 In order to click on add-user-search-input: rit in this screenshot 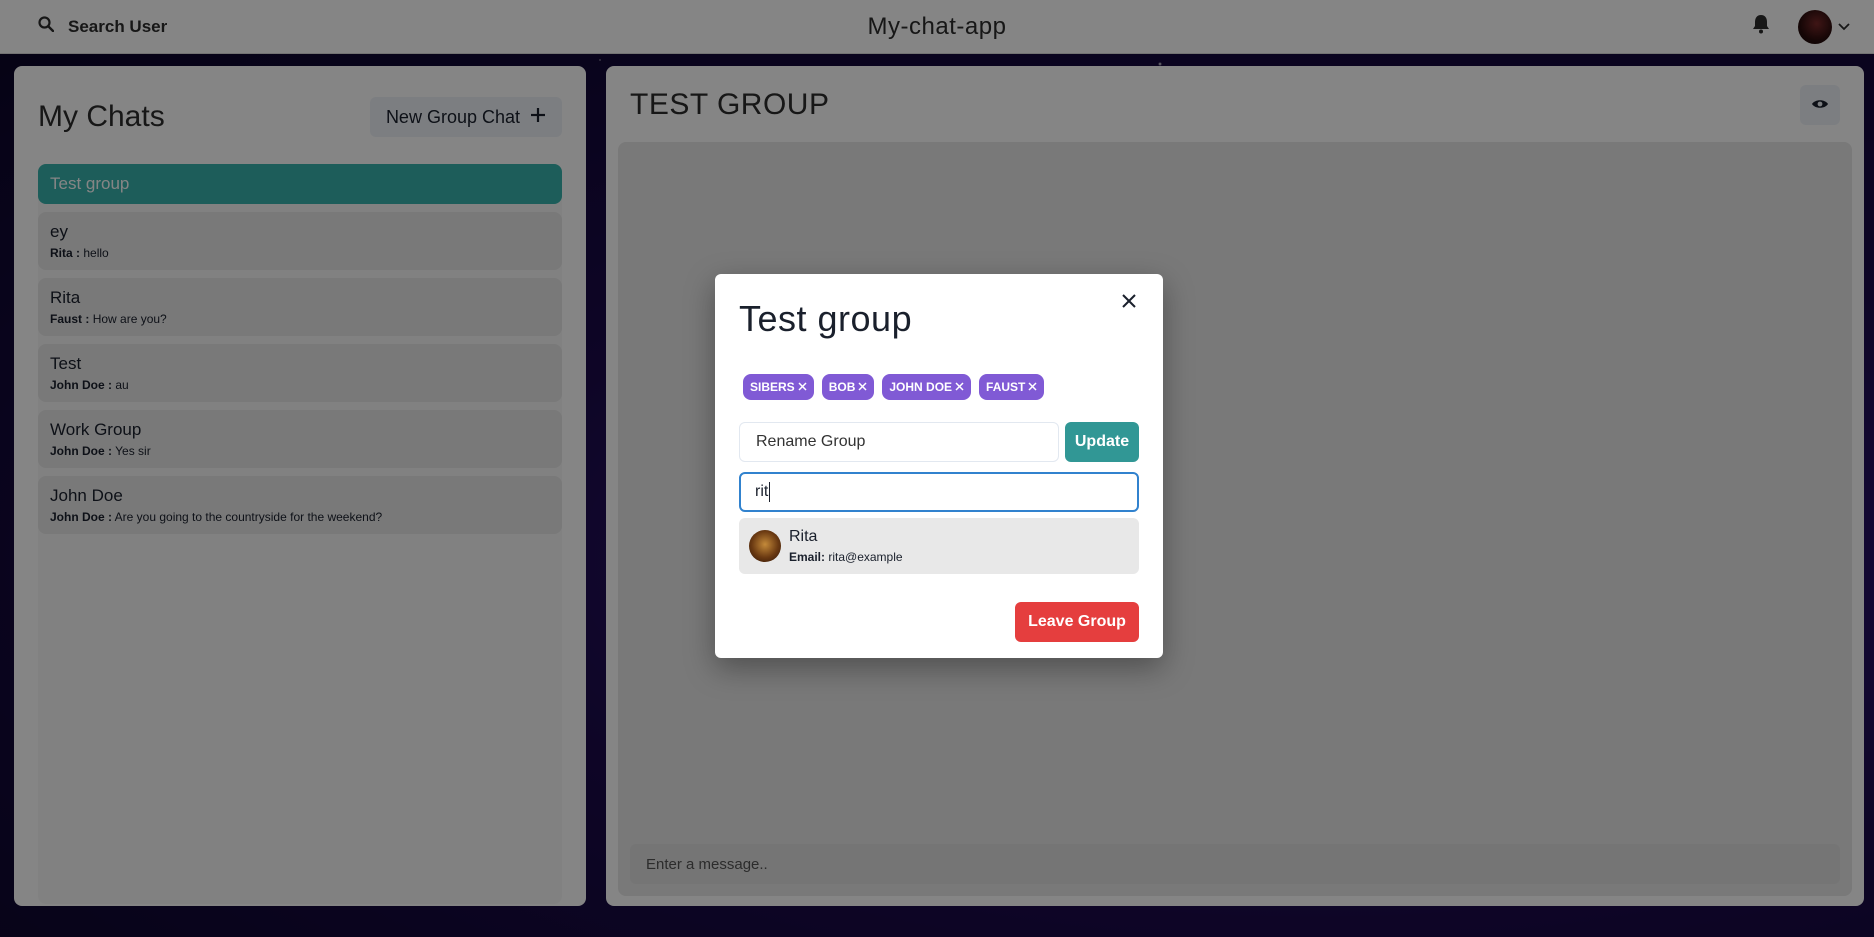, I will do `click(939, 492)`.